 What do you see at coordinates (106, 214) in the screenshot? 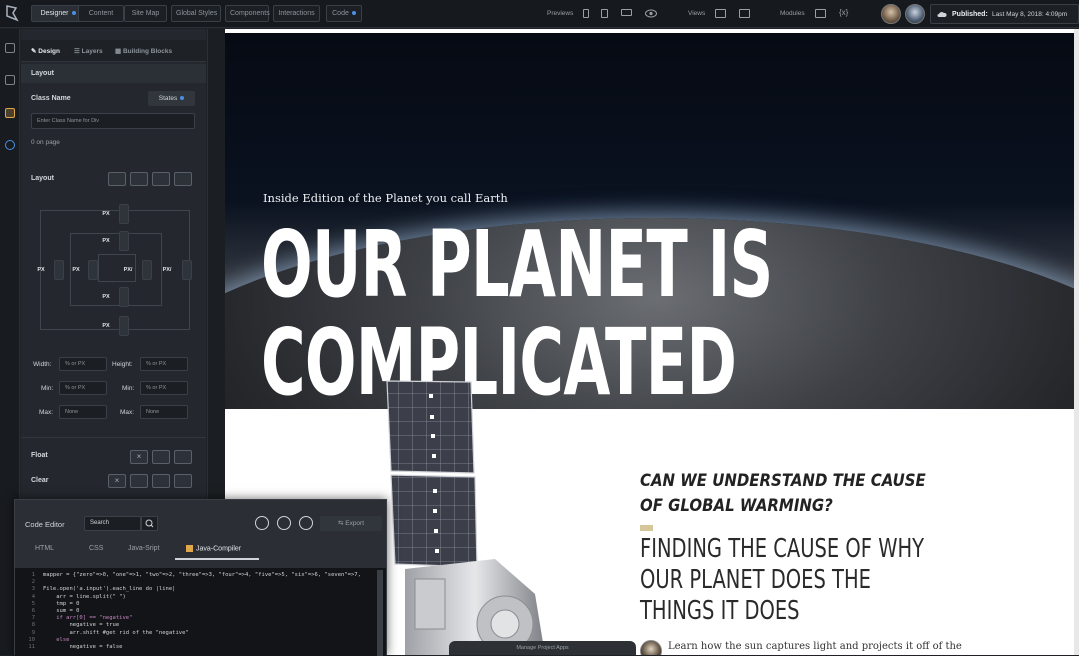
I see `margin-top-value: PX` at bounding box center [106, 214].